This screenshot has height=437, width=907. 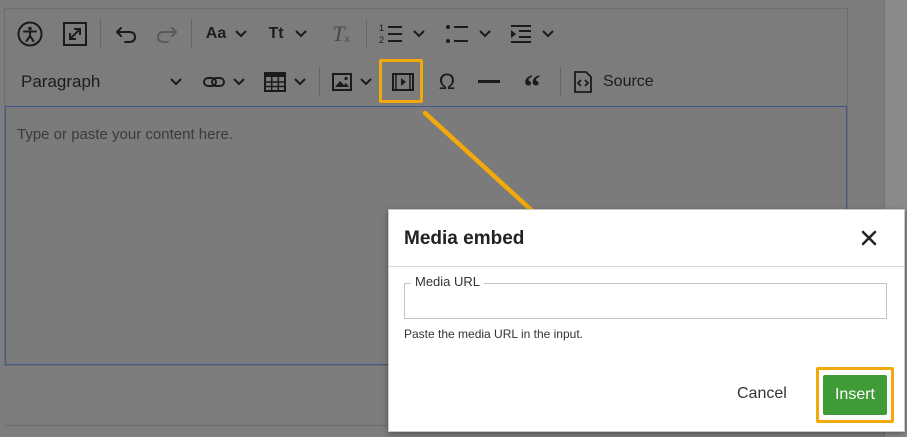 I want to click on undo-icon, so click(x=126, y=34).